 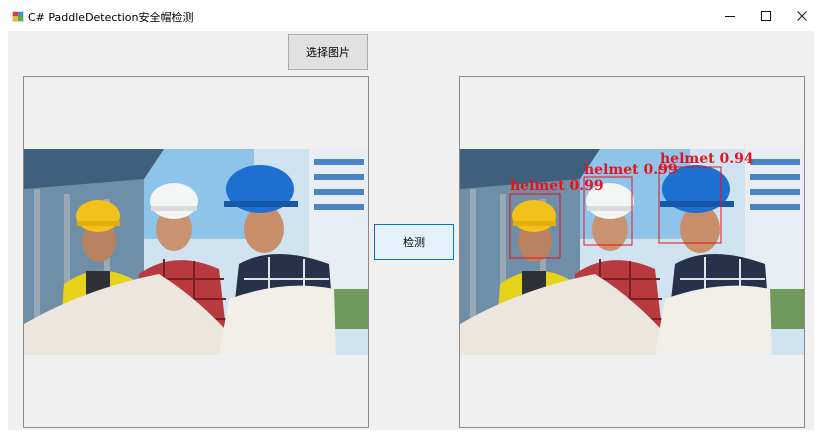 I want to click on minimize-icon, so click(x=730, y=16).